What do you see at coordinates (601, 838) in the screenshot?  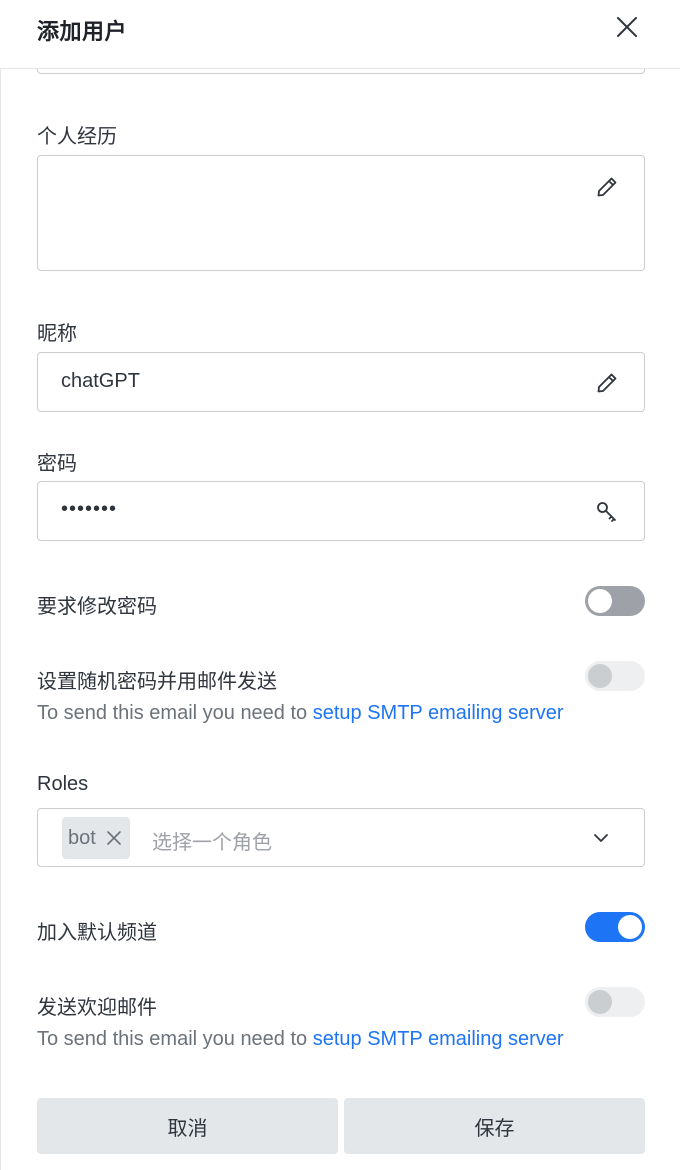 I see `chevron-down-icon` at bounding box center [601, 838].